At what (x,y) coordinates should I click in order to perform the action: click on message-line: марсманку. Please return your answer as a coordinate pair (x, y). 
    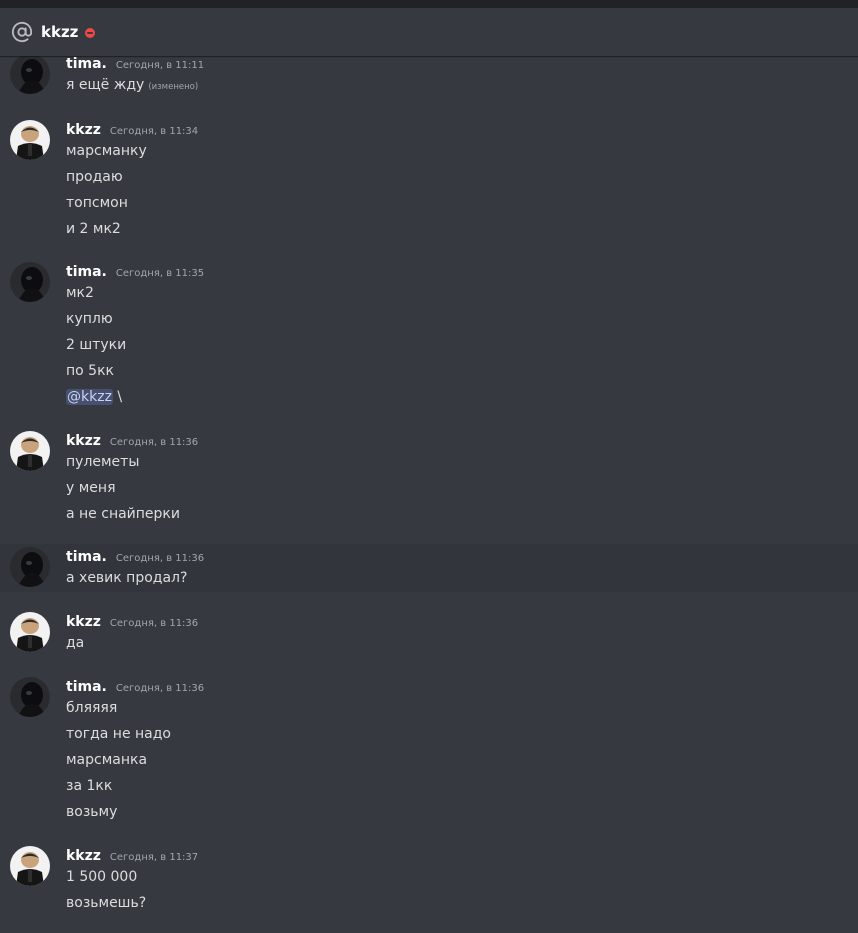
    Looking at the image, I should click on (106, 151).